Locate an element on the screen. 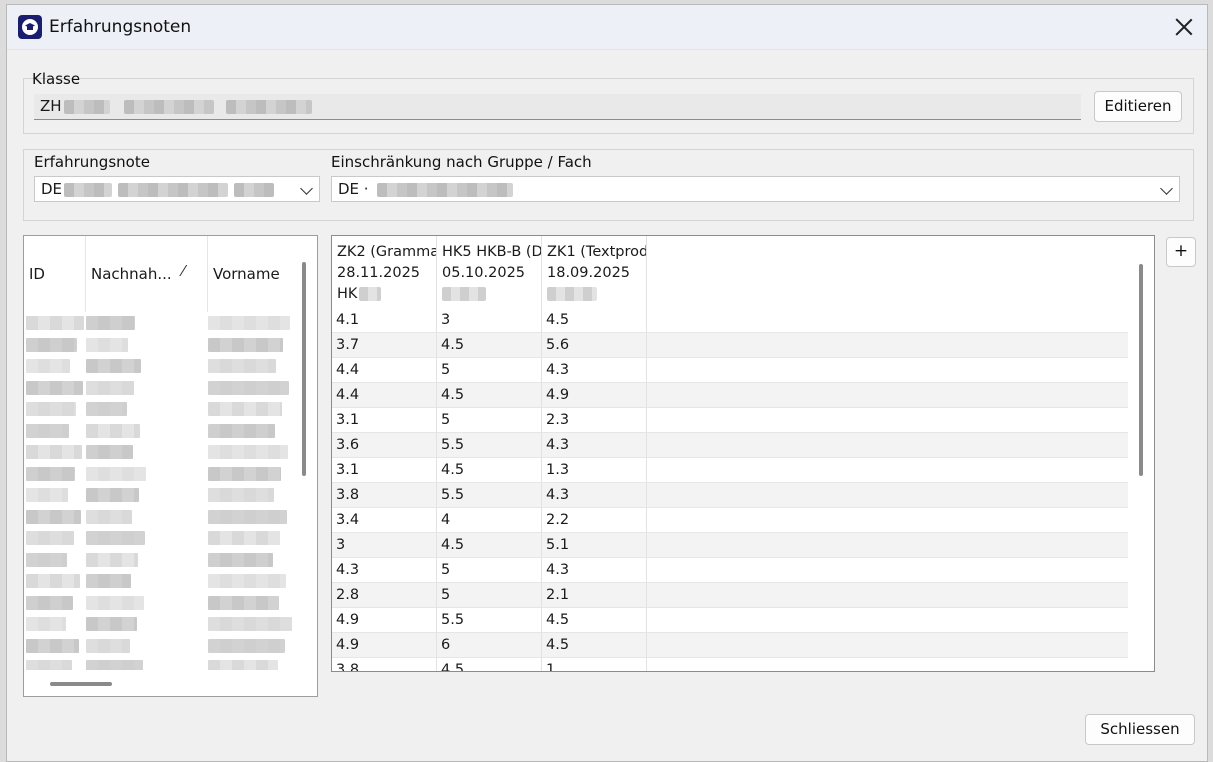  grade-cell: 6 is located at coordinates (489, 645).